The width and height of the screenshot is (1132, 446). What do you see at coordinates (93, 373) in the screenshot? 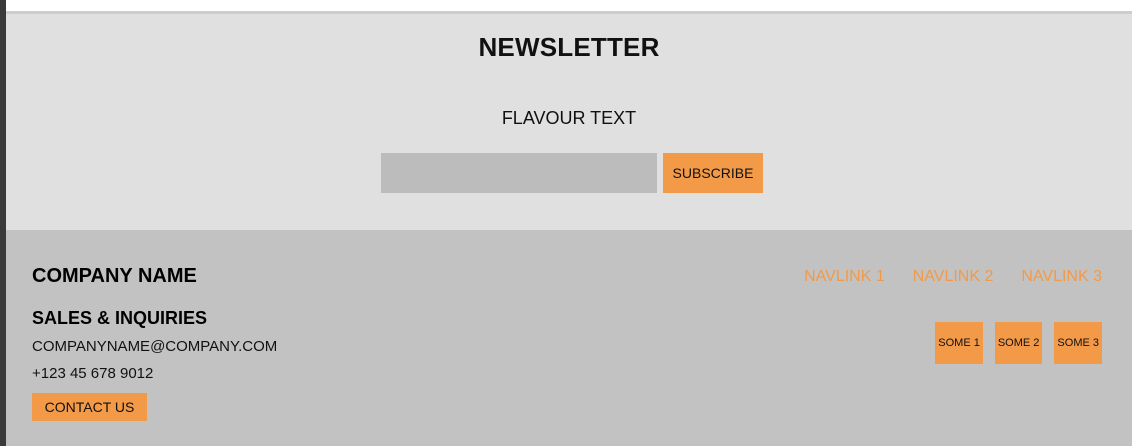
I see `contact-phone: +123 45 678 9012` at bounding box center [93, 373].